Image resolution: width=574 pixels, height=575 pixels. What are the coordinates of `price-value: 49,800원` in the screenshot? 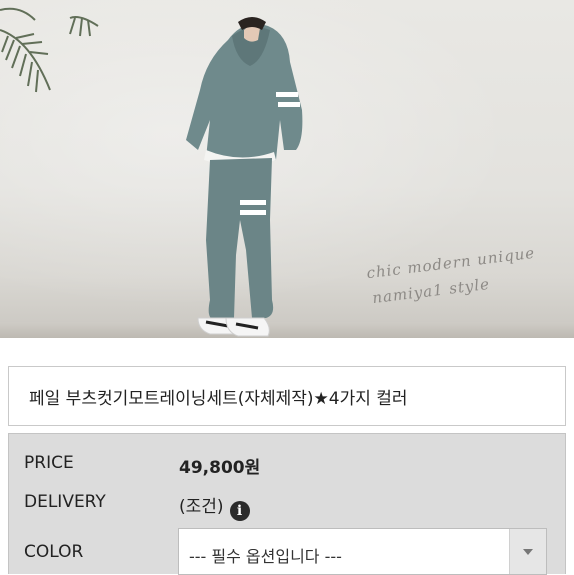 It's located at (220, 468).